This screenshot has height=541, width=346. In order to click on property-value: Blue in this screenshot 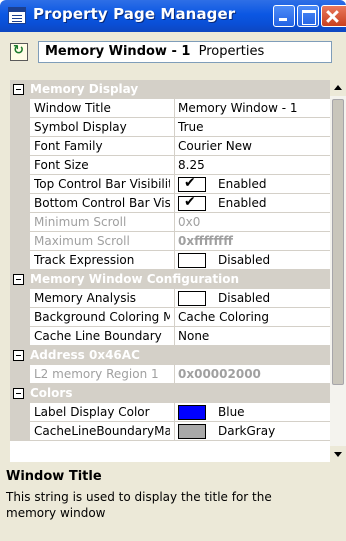, I will do `click(231, 412)`.